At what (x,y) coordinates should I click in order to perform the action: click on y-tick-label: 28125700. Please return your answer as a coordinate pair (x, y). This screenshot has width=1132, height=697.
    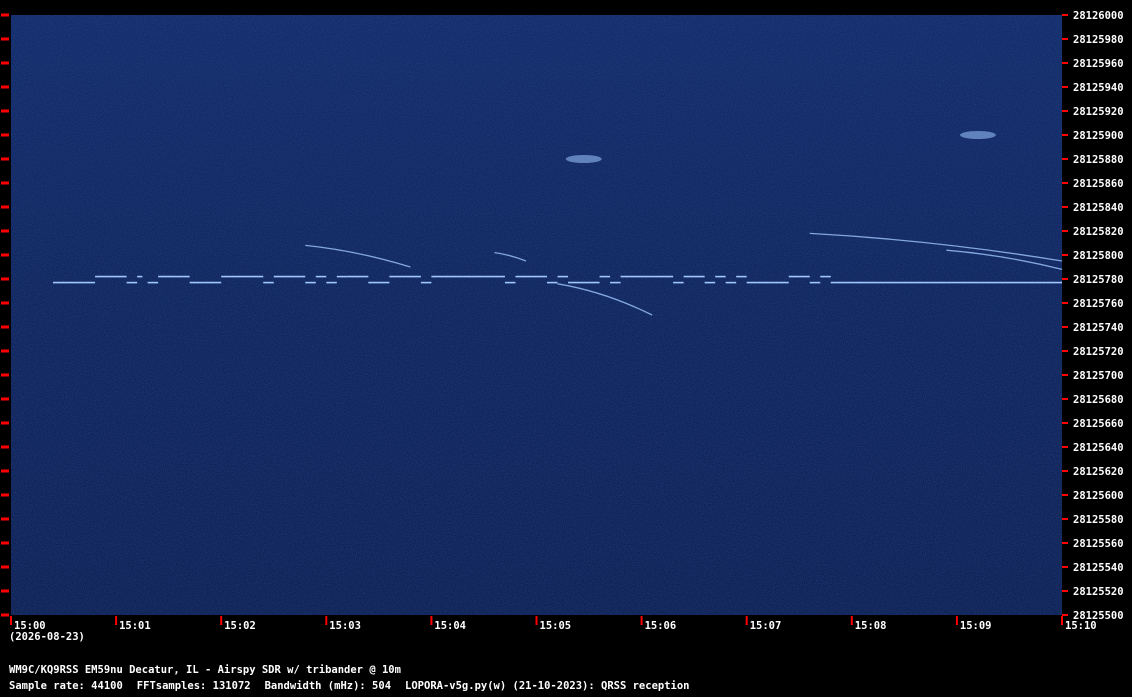
    Looking at the image, I should click on (1098, 376).